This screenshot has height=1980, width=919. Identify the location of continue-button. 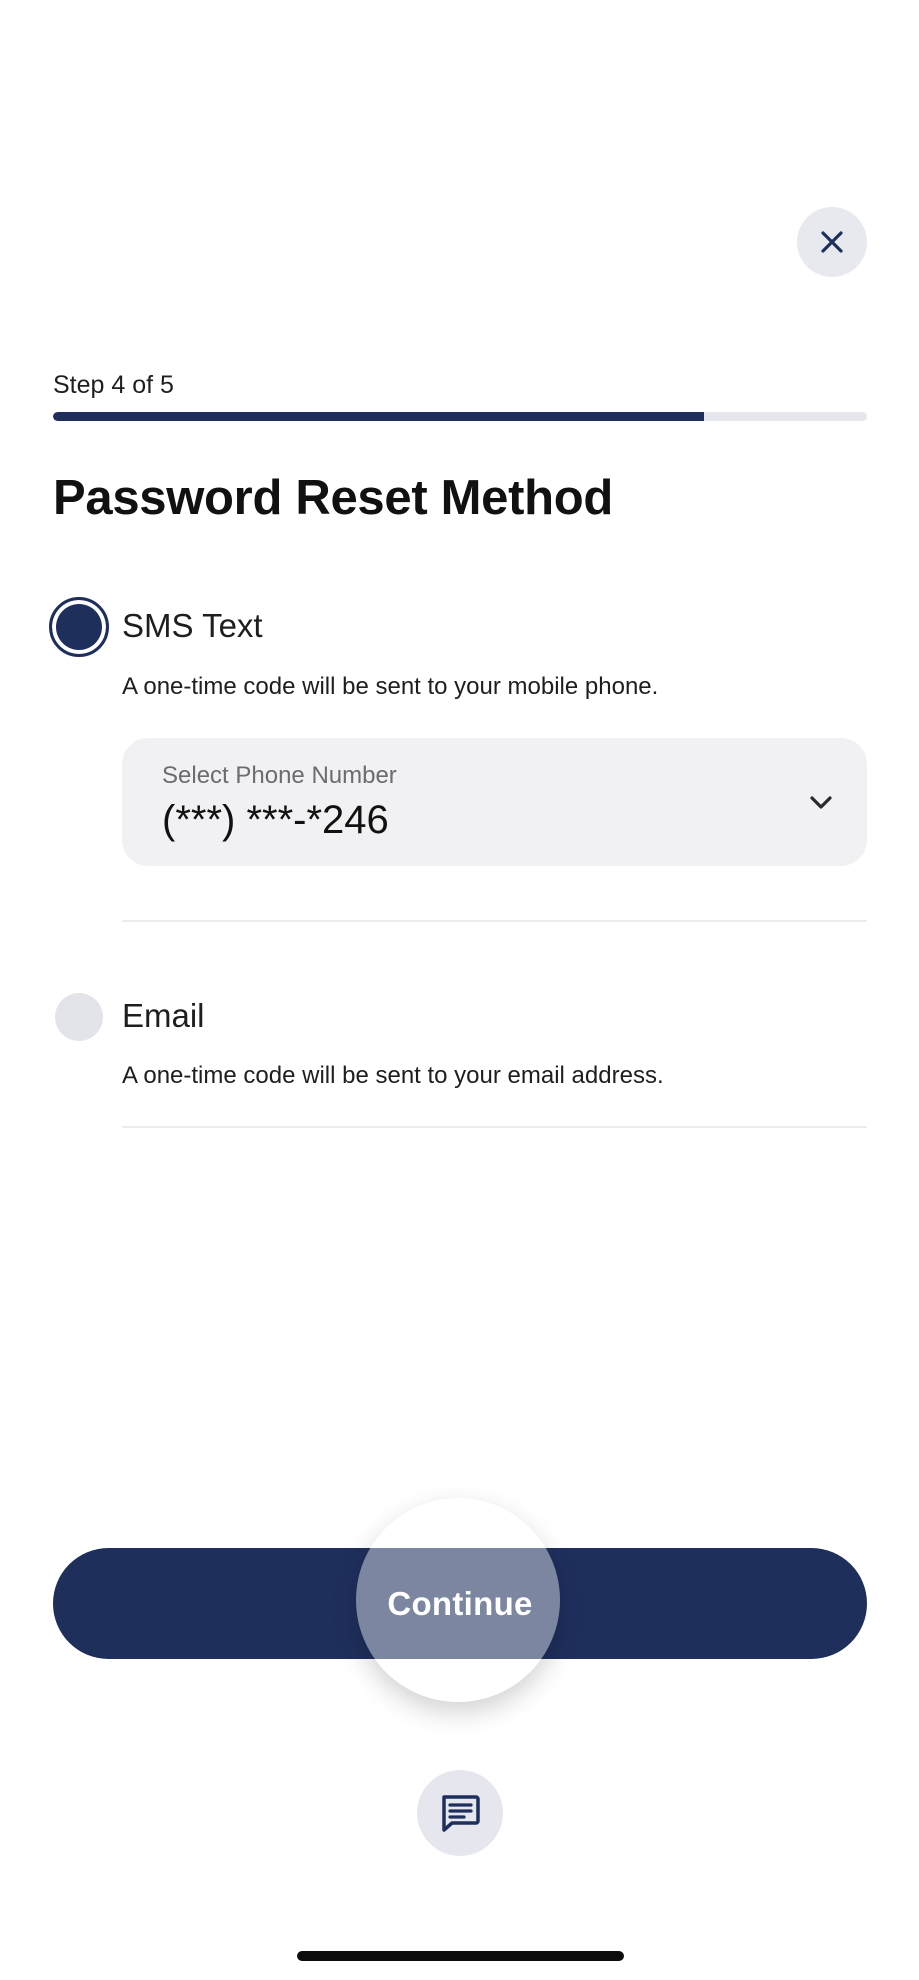
(460, 1603).